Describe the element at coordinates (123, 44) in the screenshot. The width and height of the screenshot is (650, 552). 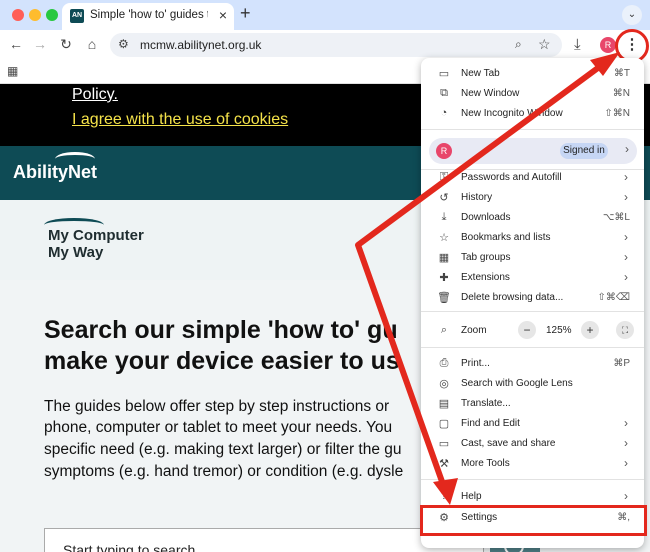
I see `tune-icon: ⚙` at that location.